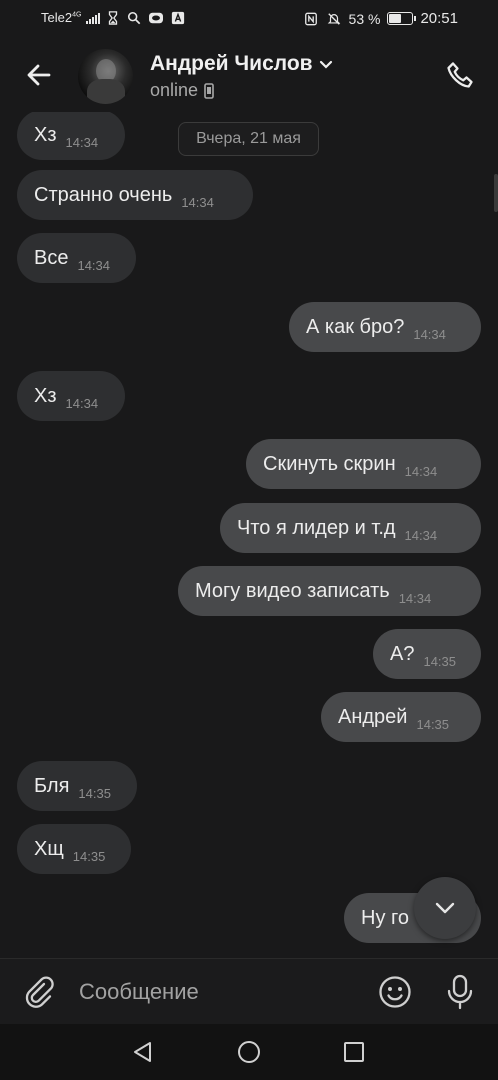  I want to click on message-text: Бля, so click(52, 785).